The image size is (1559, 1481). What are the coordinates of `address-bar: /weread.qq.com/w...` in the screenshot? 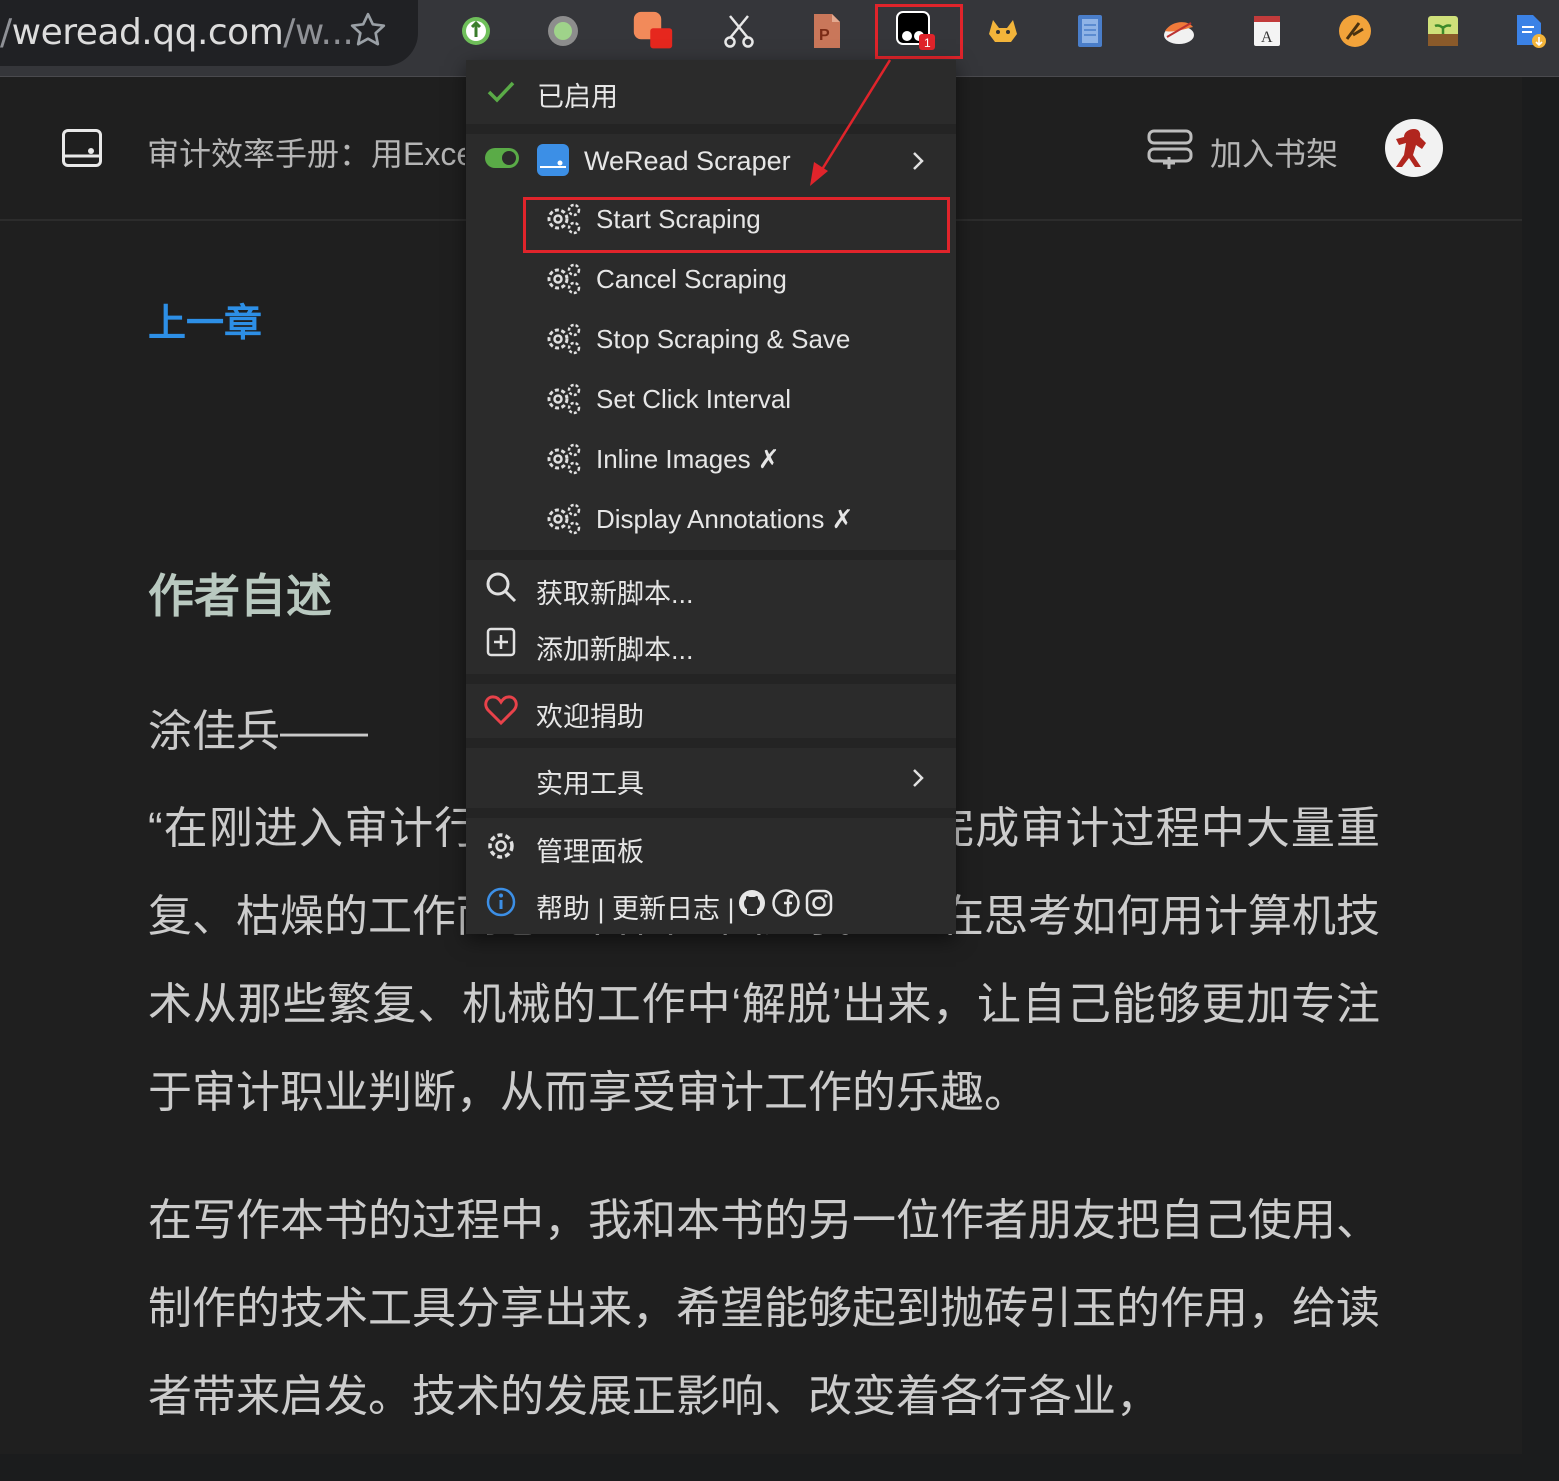 It's located at (209, 33).